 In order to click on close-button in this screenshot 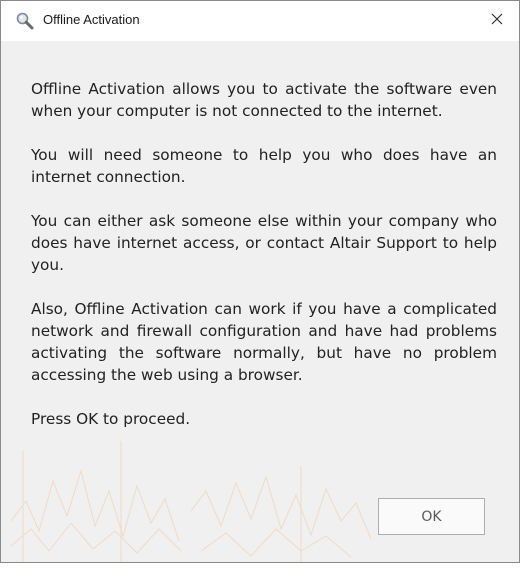, I will do `click(497, 21)`.